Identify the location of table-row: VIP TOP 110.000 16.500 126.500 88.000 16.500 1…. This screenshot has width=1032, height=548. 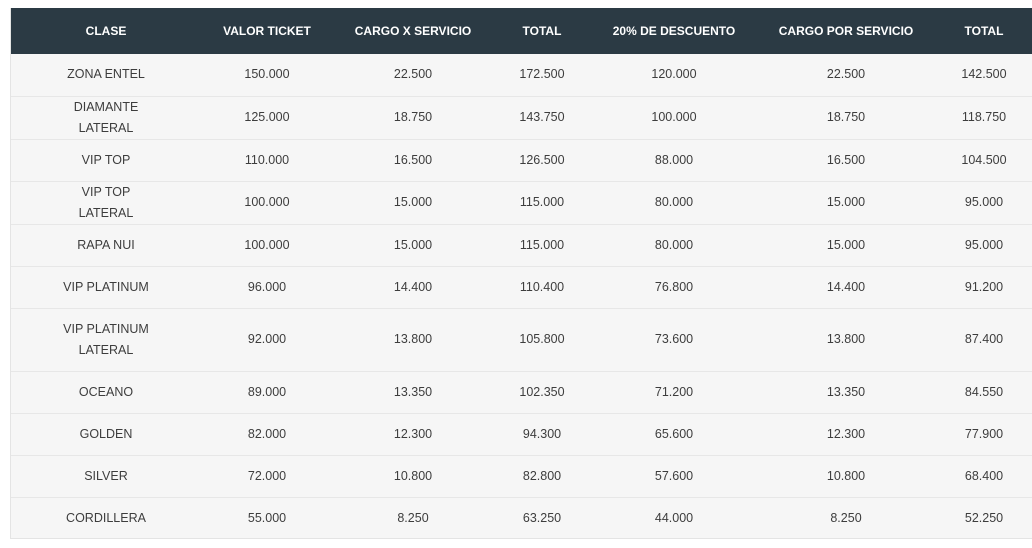
(521, 160).